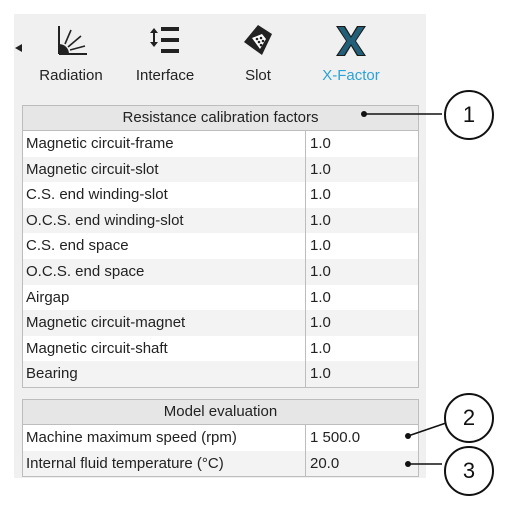  Describe the element at coordinates (220, 412) in the screenshot. I see `model-evaluation-header: Model evaluation` at that location.